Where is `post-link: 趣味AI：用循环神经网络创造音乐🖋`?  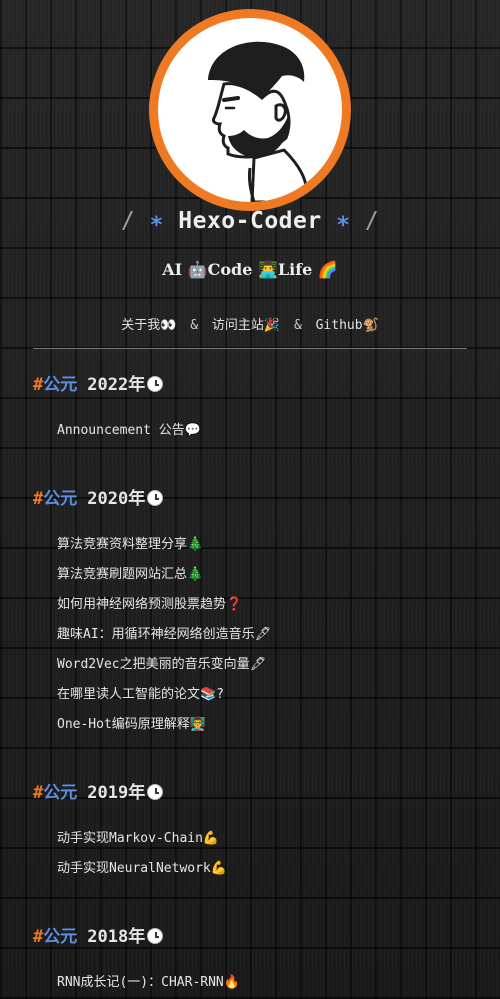
post-link: 趣味AI：用循环神经网络创造音乐🖋 is located at coordinates (164, 641).